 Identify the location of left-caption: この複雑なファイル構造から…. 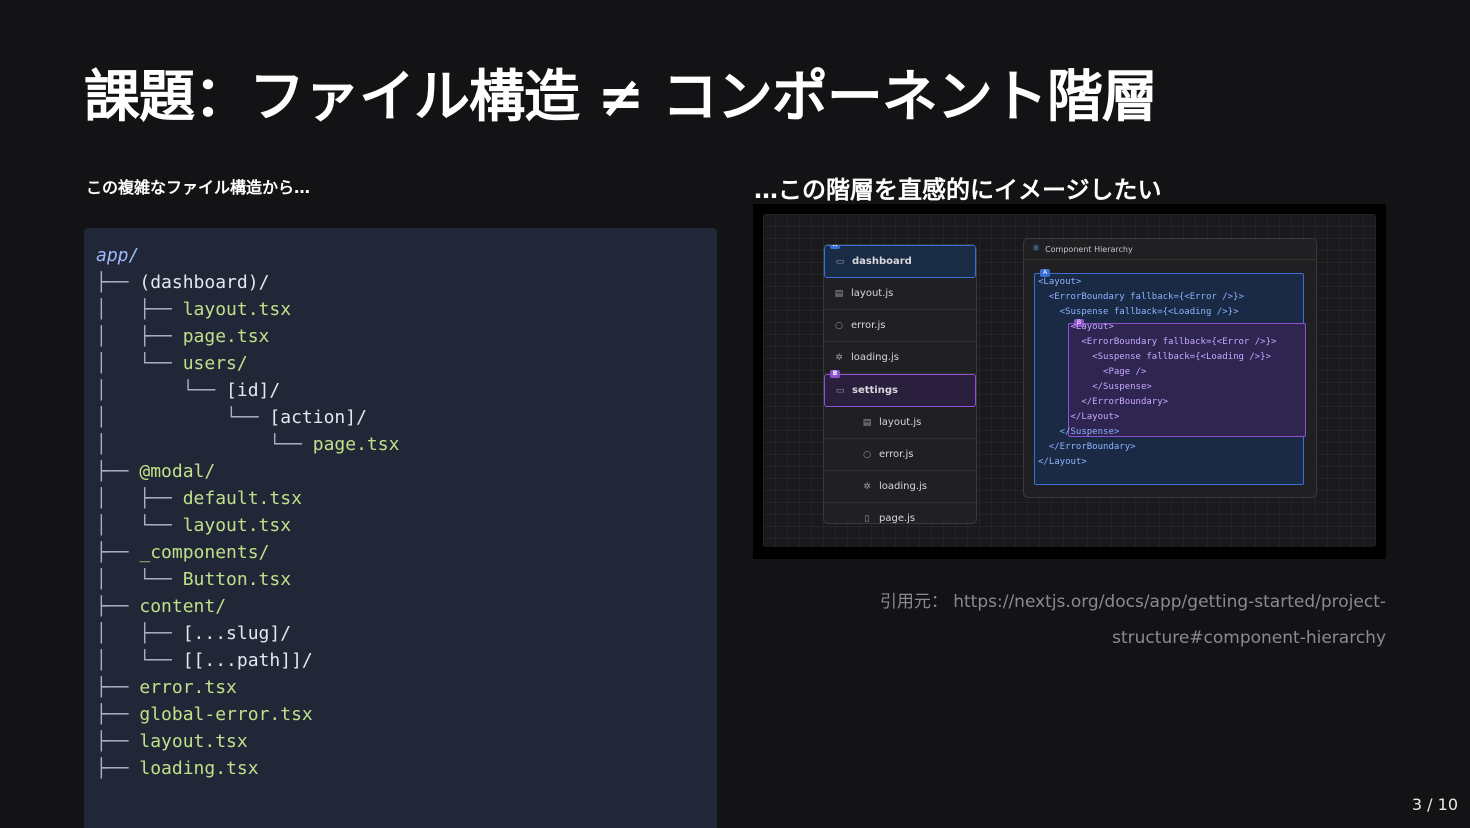
(198, 187).